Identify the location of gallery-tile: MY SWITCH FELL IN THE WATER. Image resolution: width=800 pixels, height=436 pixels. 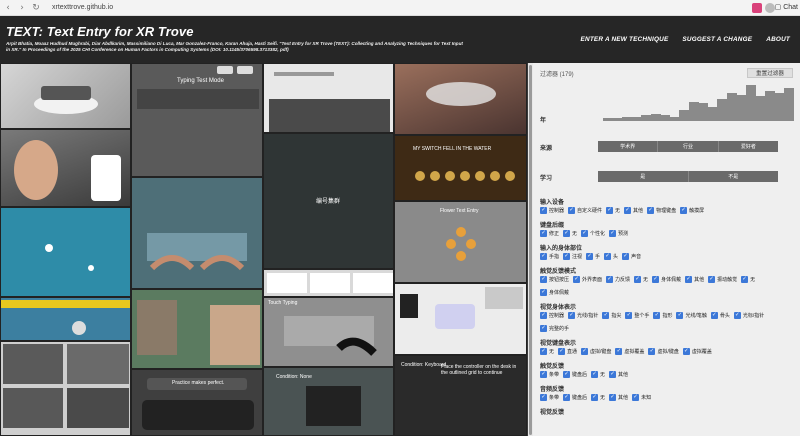
(460, 168).